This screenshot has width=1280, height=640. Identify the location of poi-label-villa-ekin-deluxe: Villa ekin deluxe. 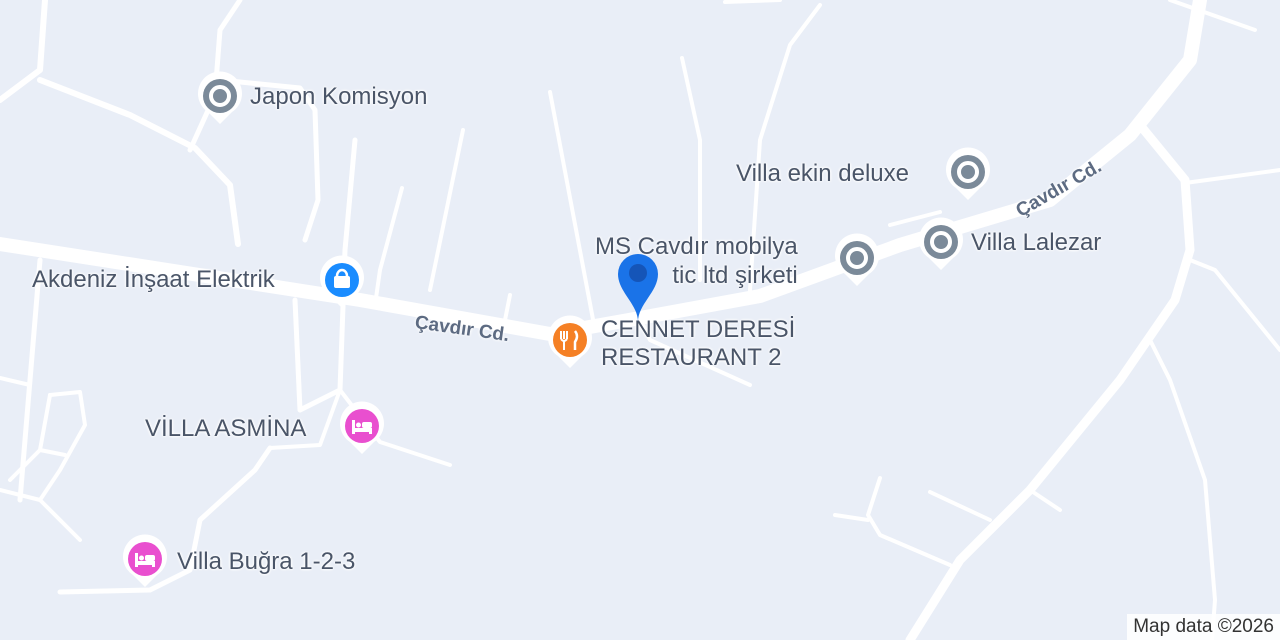
(822, 174).